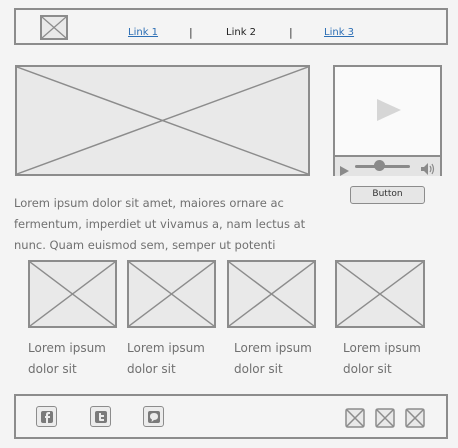  Describe the element at coordinates (429, 169) in the screenshot. I see `volume-icon` at that location.